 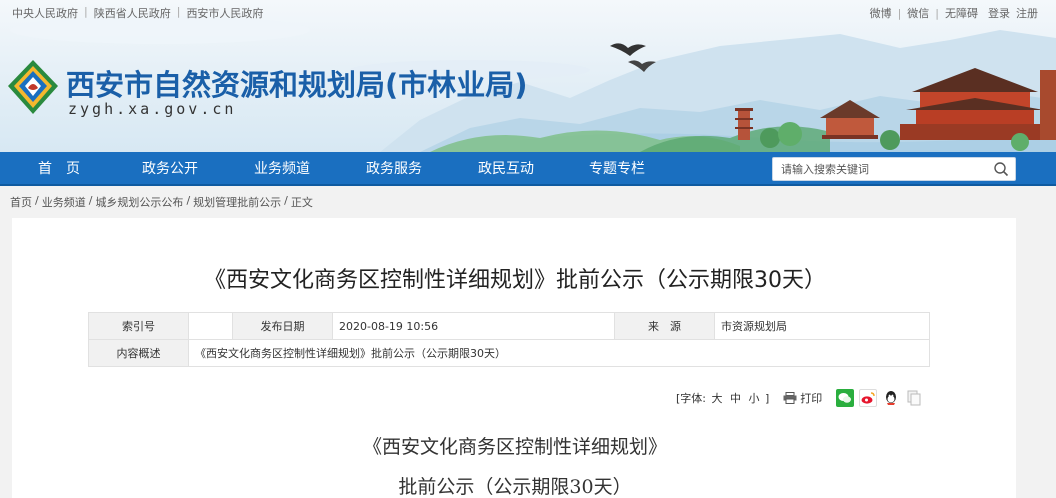 I want to click on table-row: 内容概述 《西安文化商务区控制性详细规划》批前公示（公示期限30天）, so click(x=509, y=353).